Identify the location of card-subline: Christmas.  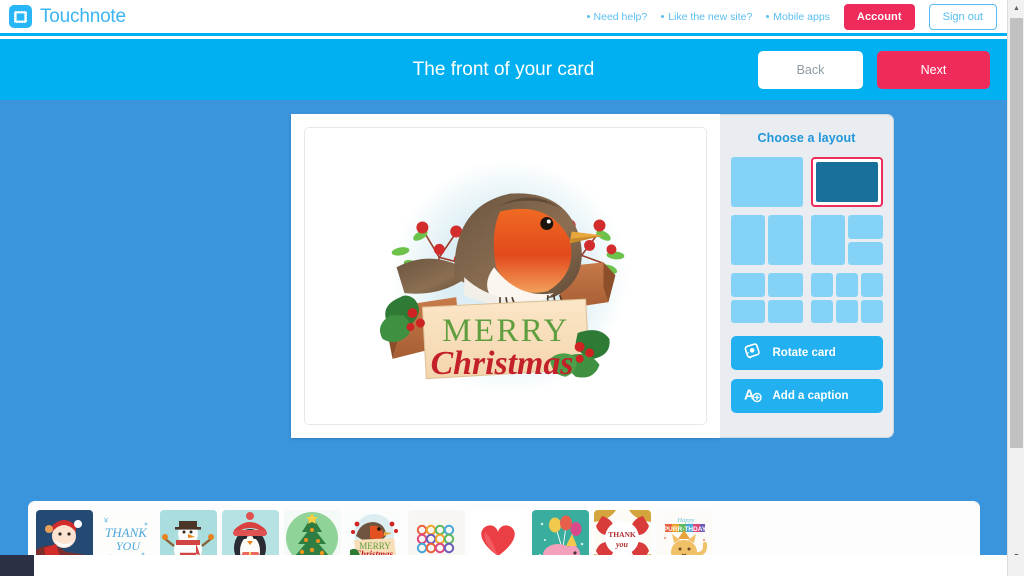
(502, 363).